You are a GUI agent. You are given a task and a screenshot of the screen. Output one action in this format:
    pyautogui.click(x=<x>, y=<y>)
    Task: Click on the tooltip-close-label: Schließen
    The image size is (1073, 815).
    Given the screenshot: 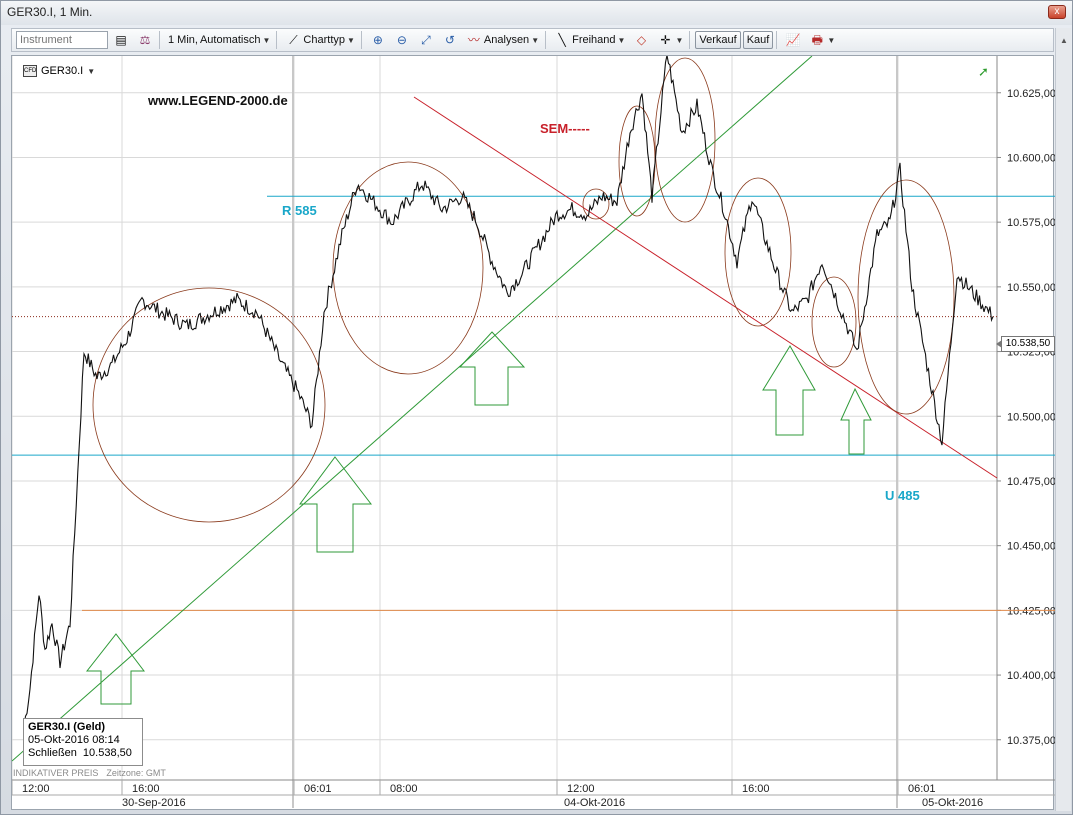 What is the action you would take?
    pyautogui.click(x=52, y=753)
    